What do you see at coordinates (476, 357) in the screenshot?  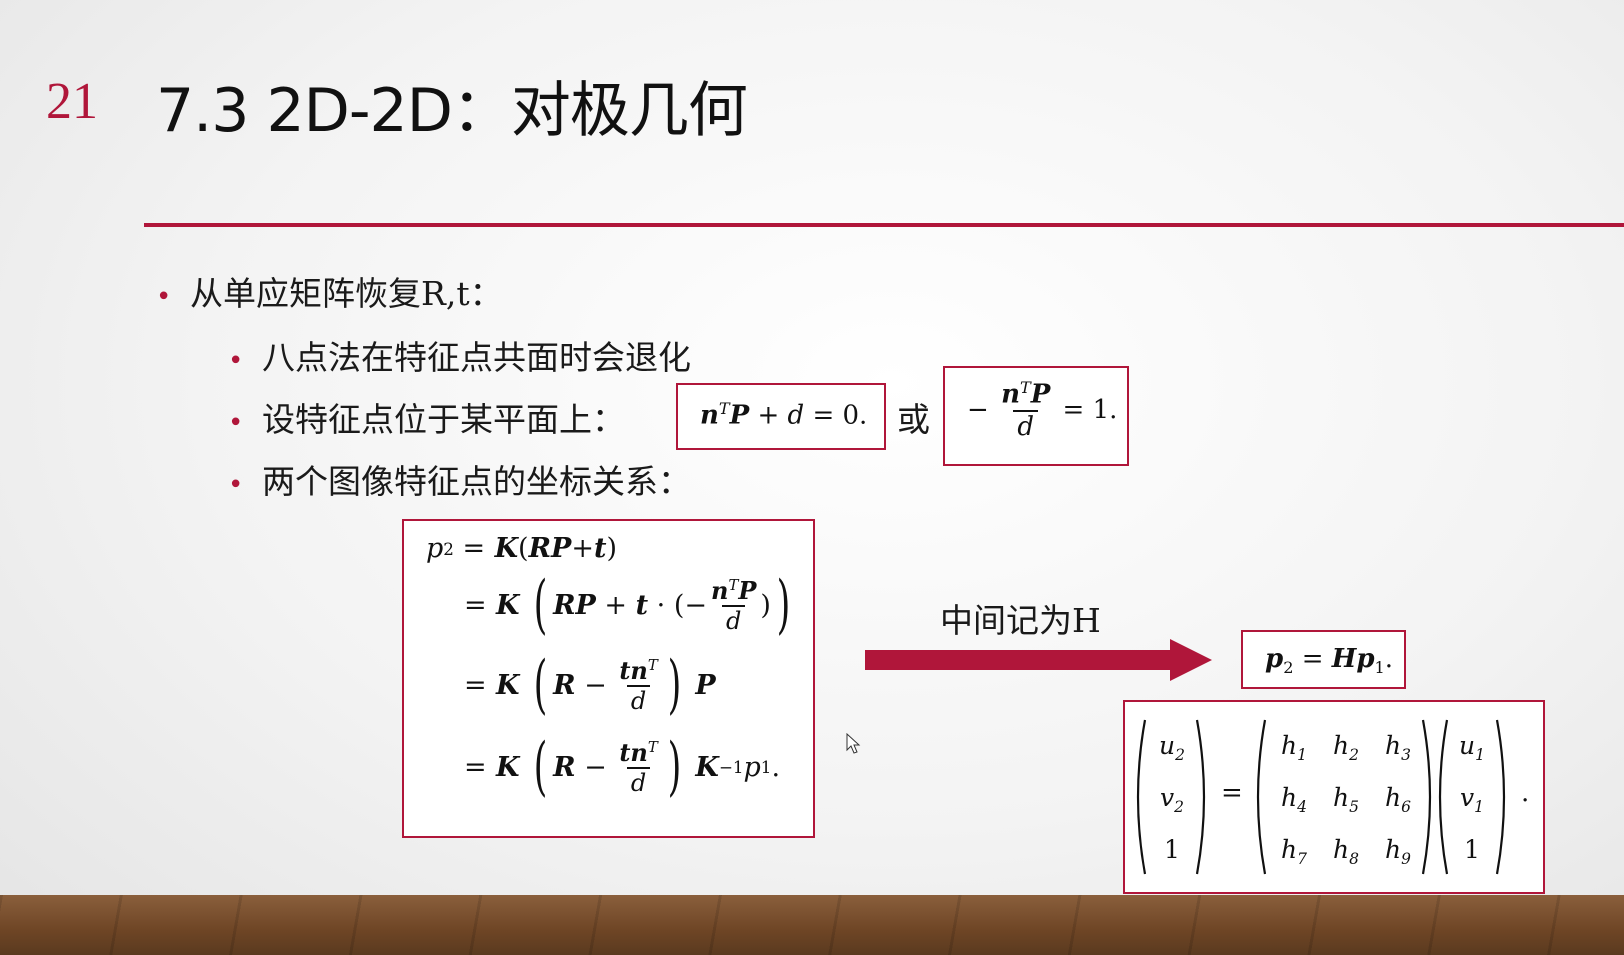 I see `bullet-text: 八点法在特征点共面时会退化` at bounding box center [476, 357].